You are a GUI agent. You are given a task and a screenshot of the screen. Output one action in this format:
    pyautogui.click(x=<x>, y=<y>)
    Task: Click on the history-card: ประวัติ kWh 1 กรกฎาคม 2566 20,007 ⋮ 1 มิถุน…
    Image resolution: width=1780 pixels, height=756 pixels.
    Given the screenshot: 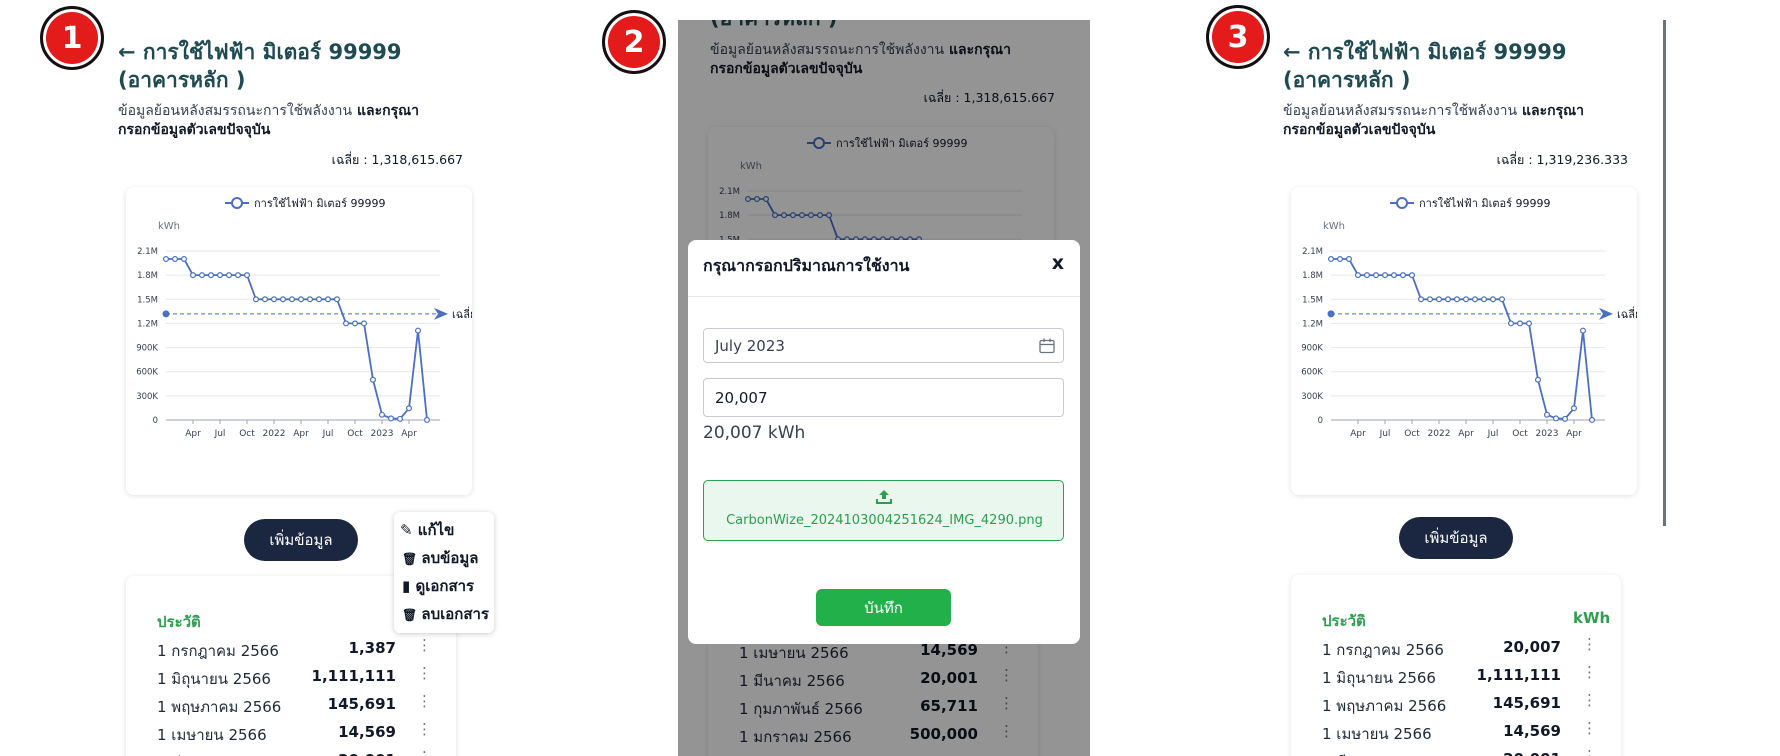 What is the action you would take?
    pyautogui.click(x=1456, y=665)
    